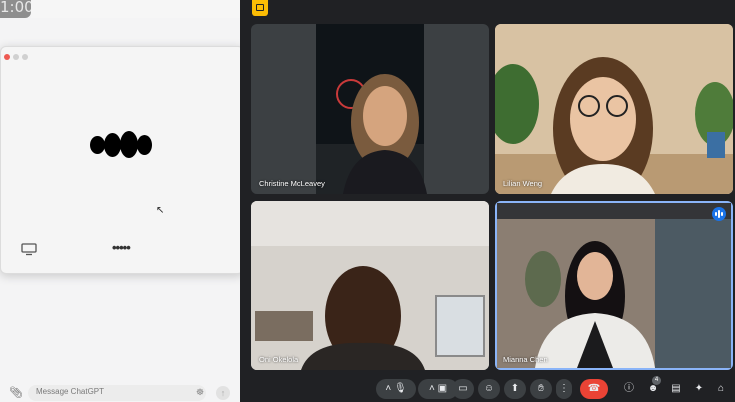 The width and height of the screenshot is (735, 402). I want to click on attach-icon: 📎︎, so click(16, 392).